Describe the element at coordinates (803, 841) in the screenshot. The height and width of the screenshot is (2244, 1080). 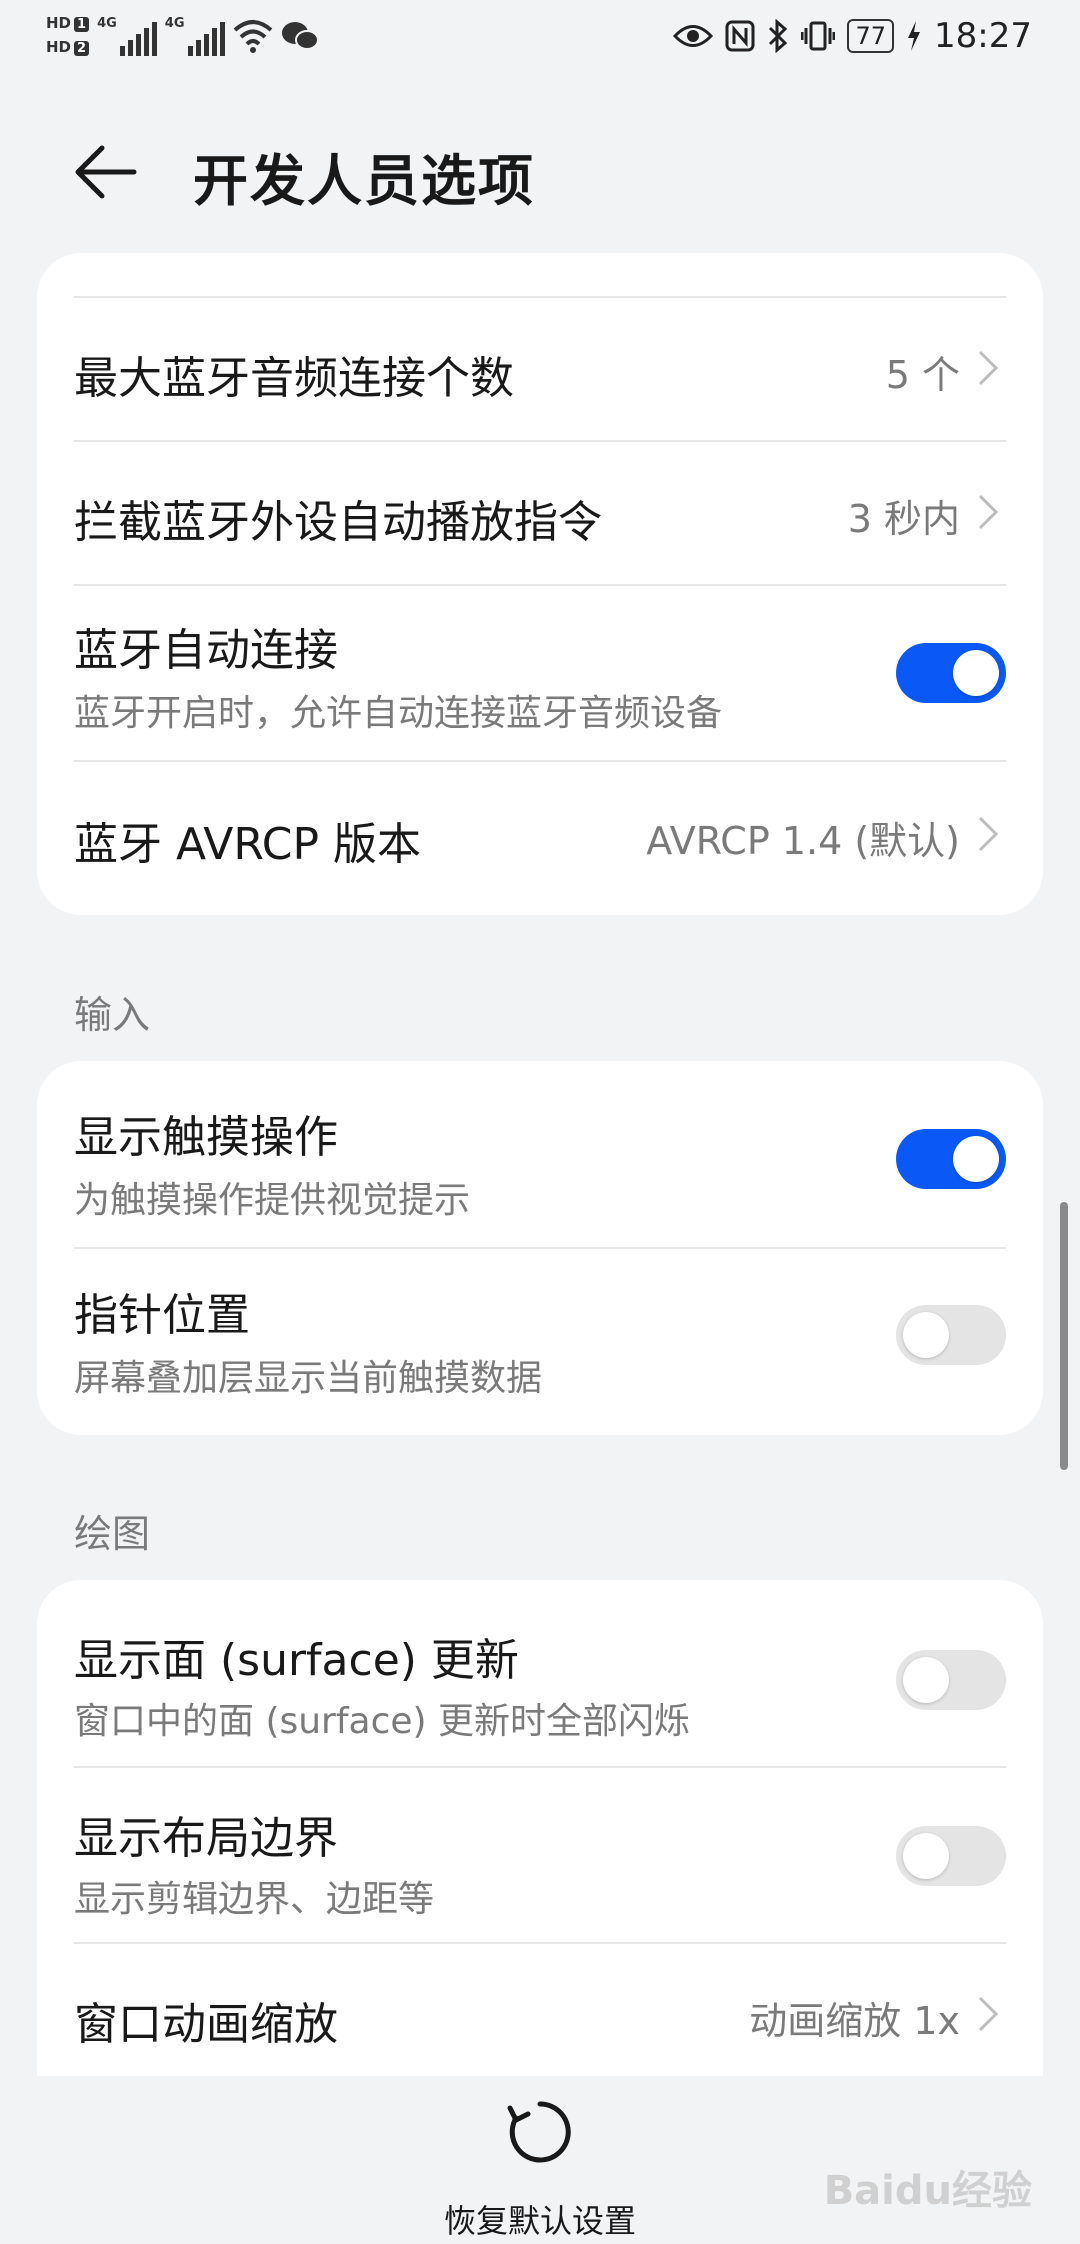
I see `row-value: AVRCP 1.4 (默认)` at that location.